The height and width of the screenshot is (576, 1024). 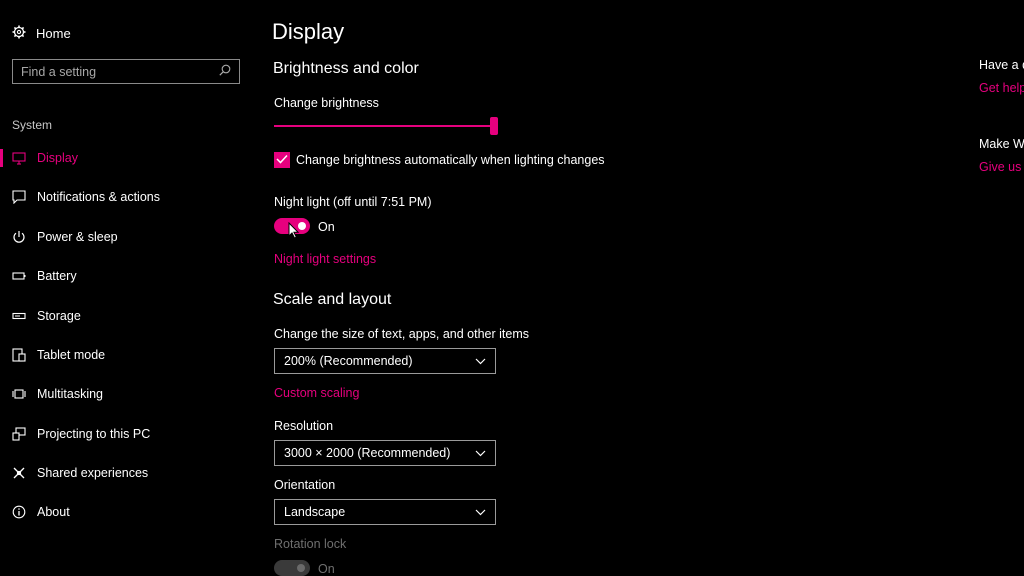 What do you see at coordinates (19, 197) in the screenshot?
I see `notification-icon` at bounding box center [19, 197].